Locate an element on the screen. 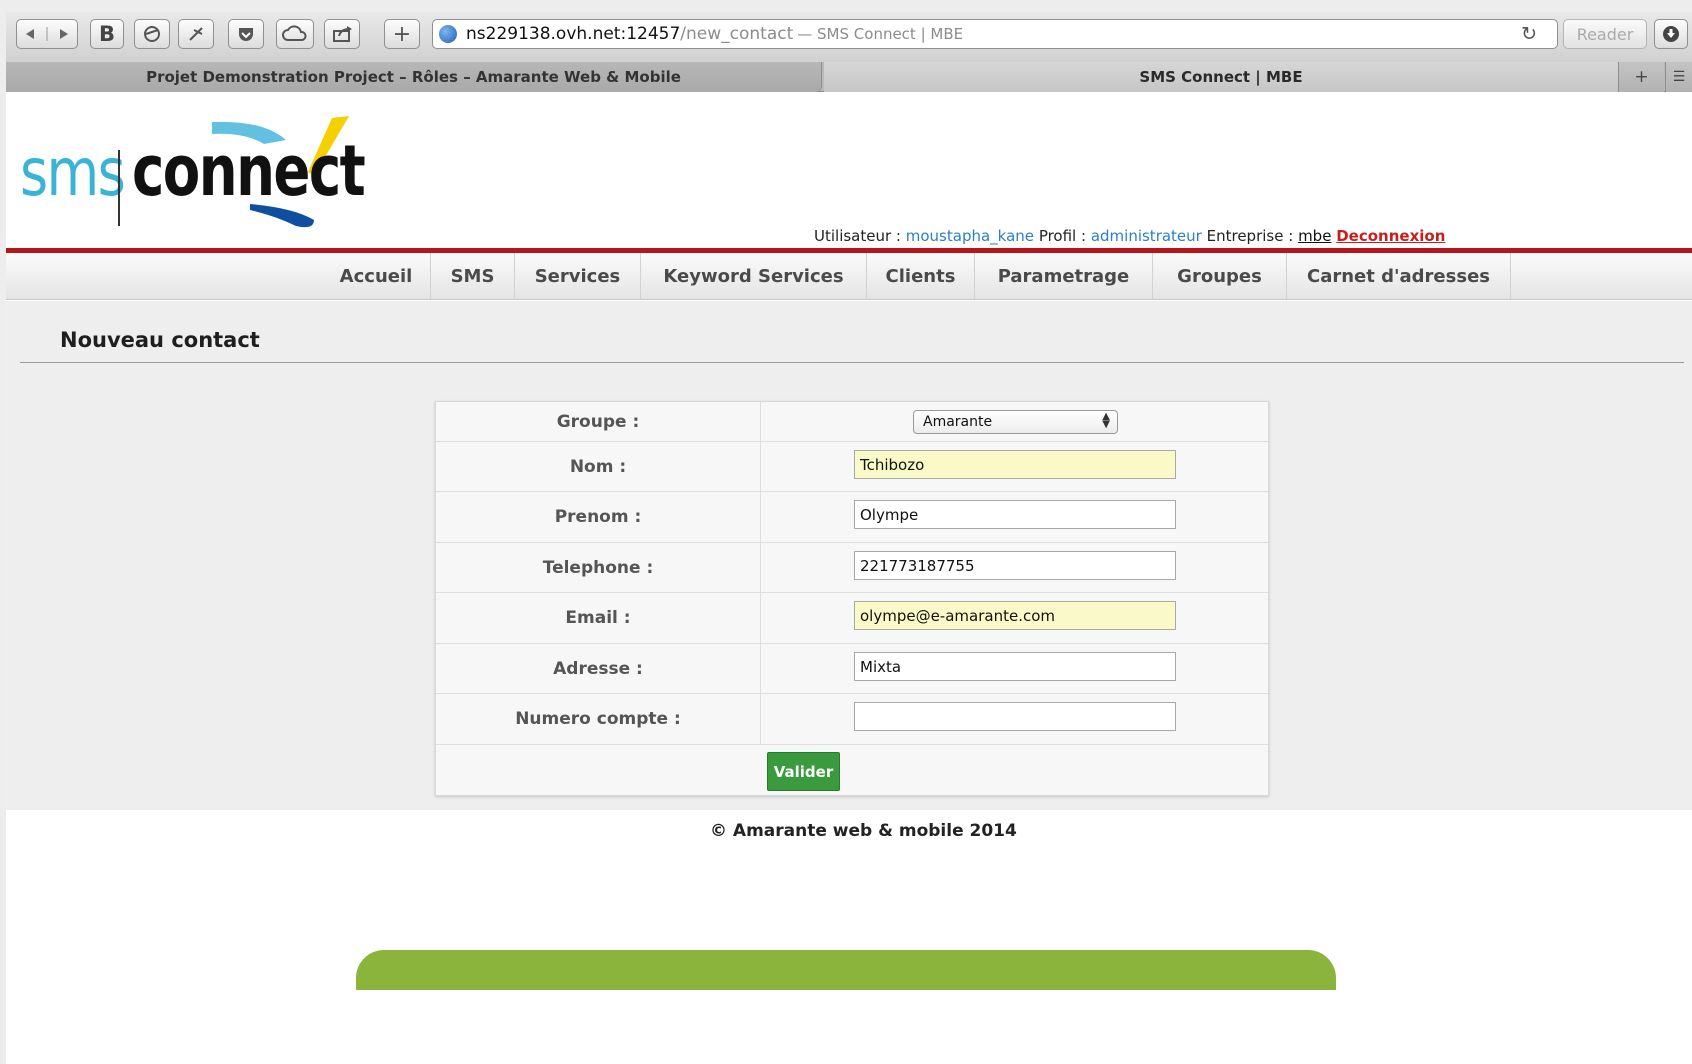 The width and height of the screenshot is (1692, 1064). logout-link: Deconnexion is located at coordinates (1390, 236).